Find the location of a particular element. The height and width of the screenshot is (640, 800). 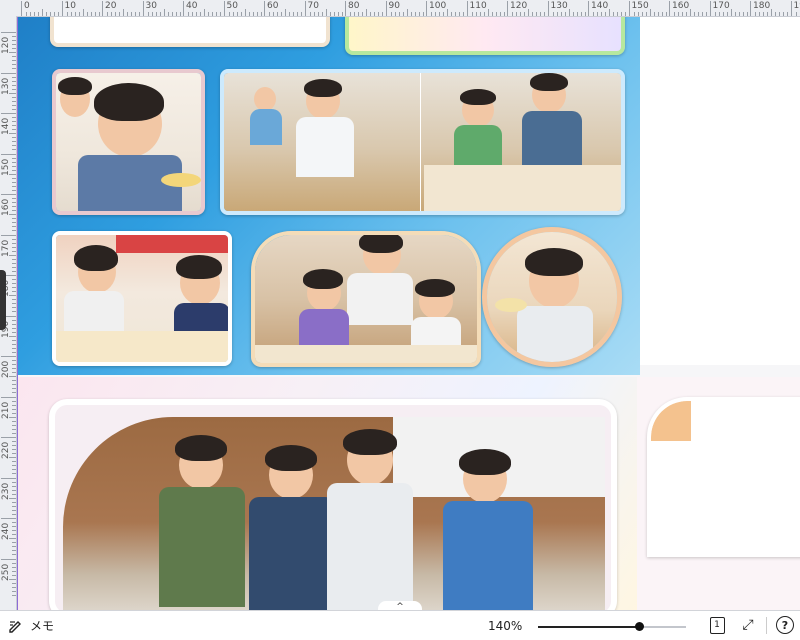

photo-circle-boy is located at coordinates (552, 297).